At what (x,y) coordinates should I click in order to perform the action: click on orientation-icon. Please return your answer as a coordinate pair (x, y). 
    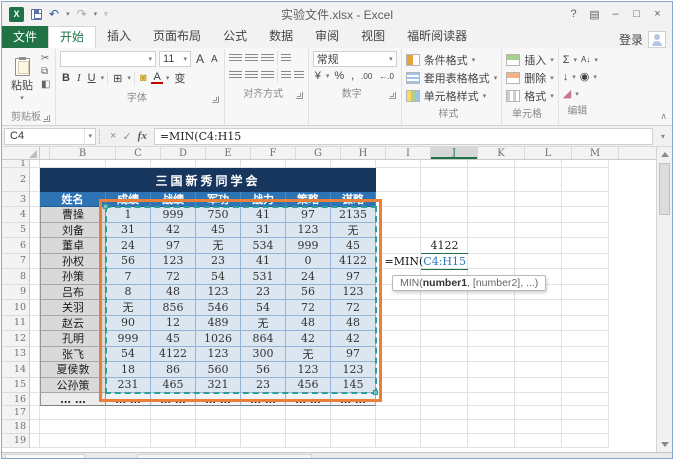
    Looking at the image, I should click on (285, 58).